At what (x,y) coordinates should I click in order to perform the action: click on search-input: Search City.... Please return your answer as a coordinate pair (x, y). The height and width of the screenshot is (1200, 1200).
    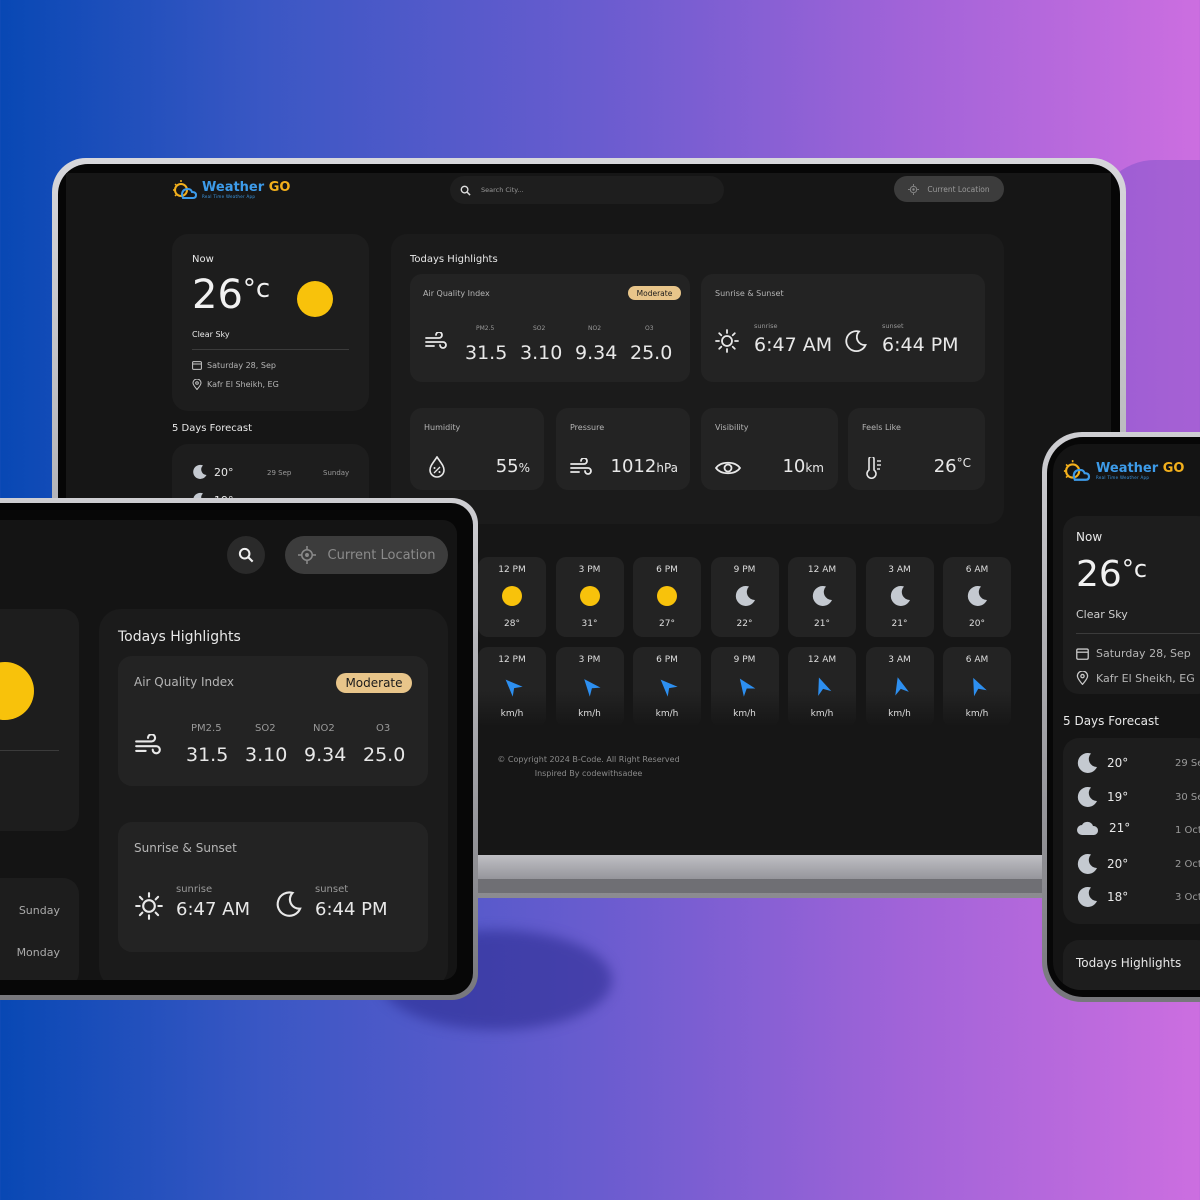
    Looking at the image, I should click on (502, 190).